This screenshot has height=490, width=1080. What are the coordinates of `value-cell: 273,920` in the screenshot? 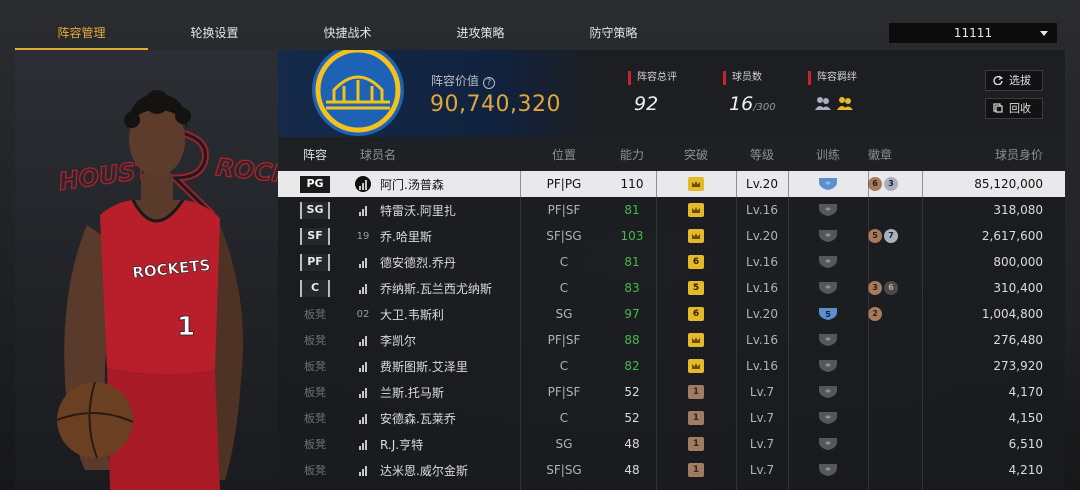 It's located at (1018, 366).